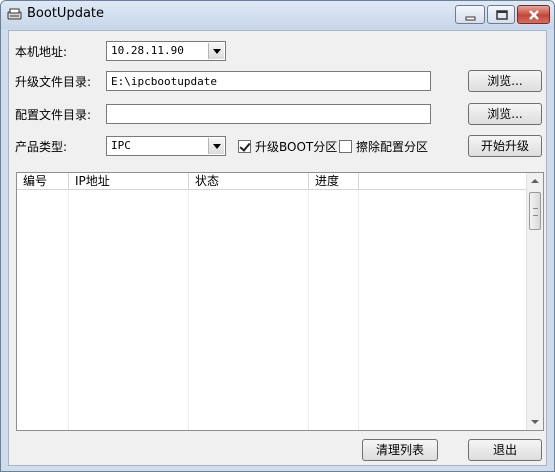  I want to click on window-title: BootUpdate, so click(66, 13).